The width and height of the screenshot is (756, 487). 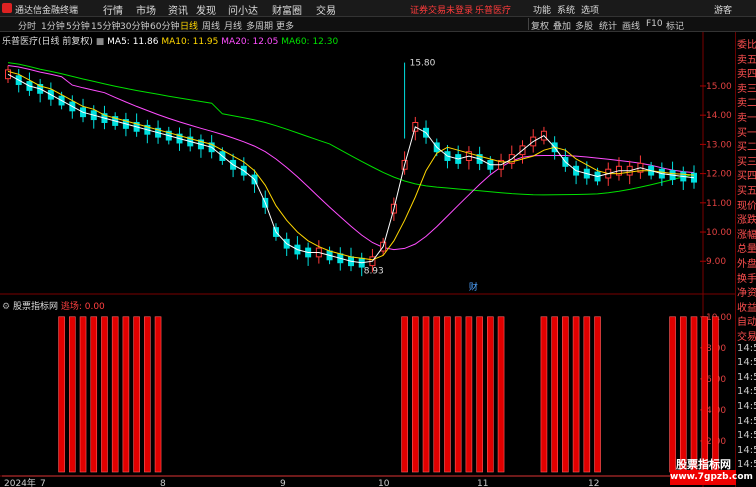 I want to click on menu-gongneng: 功能, so click(x=542, y=9).